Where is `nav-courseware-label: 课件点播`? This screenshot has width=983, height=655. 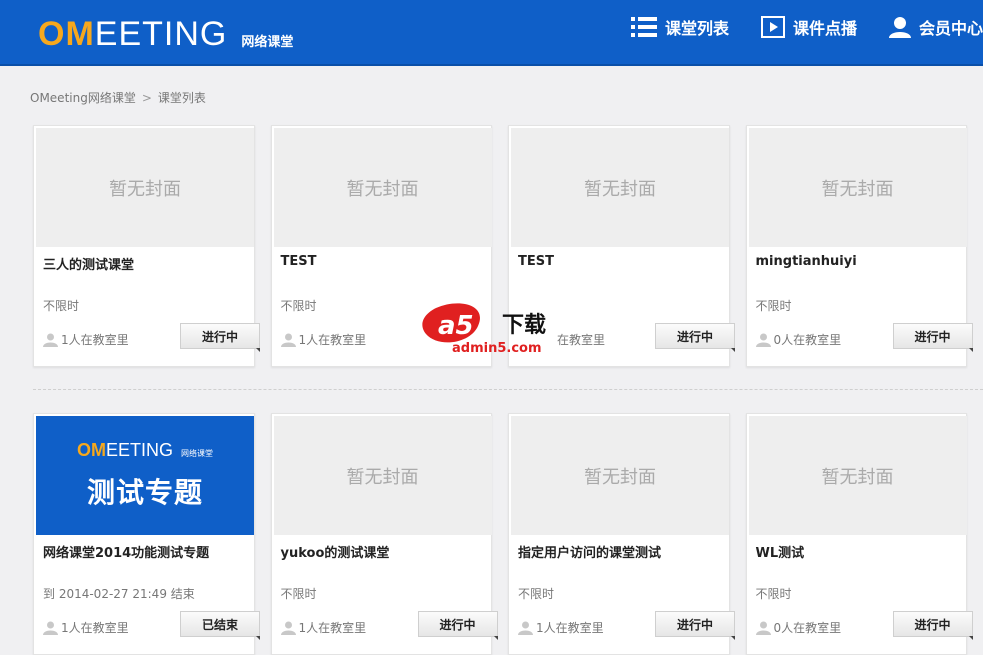
nav-courseware-label: 课件点播 is located at coordinates (824, 28).